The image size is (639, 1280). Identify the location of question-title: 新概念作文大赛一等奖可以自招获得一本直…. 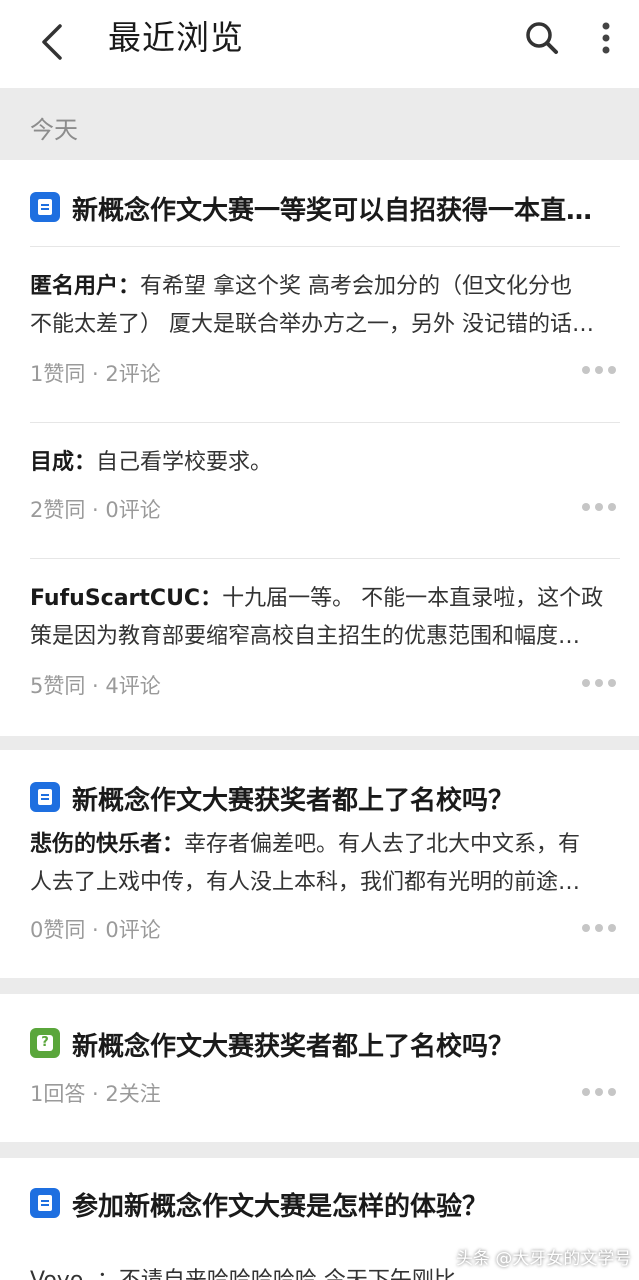
(344, 208).